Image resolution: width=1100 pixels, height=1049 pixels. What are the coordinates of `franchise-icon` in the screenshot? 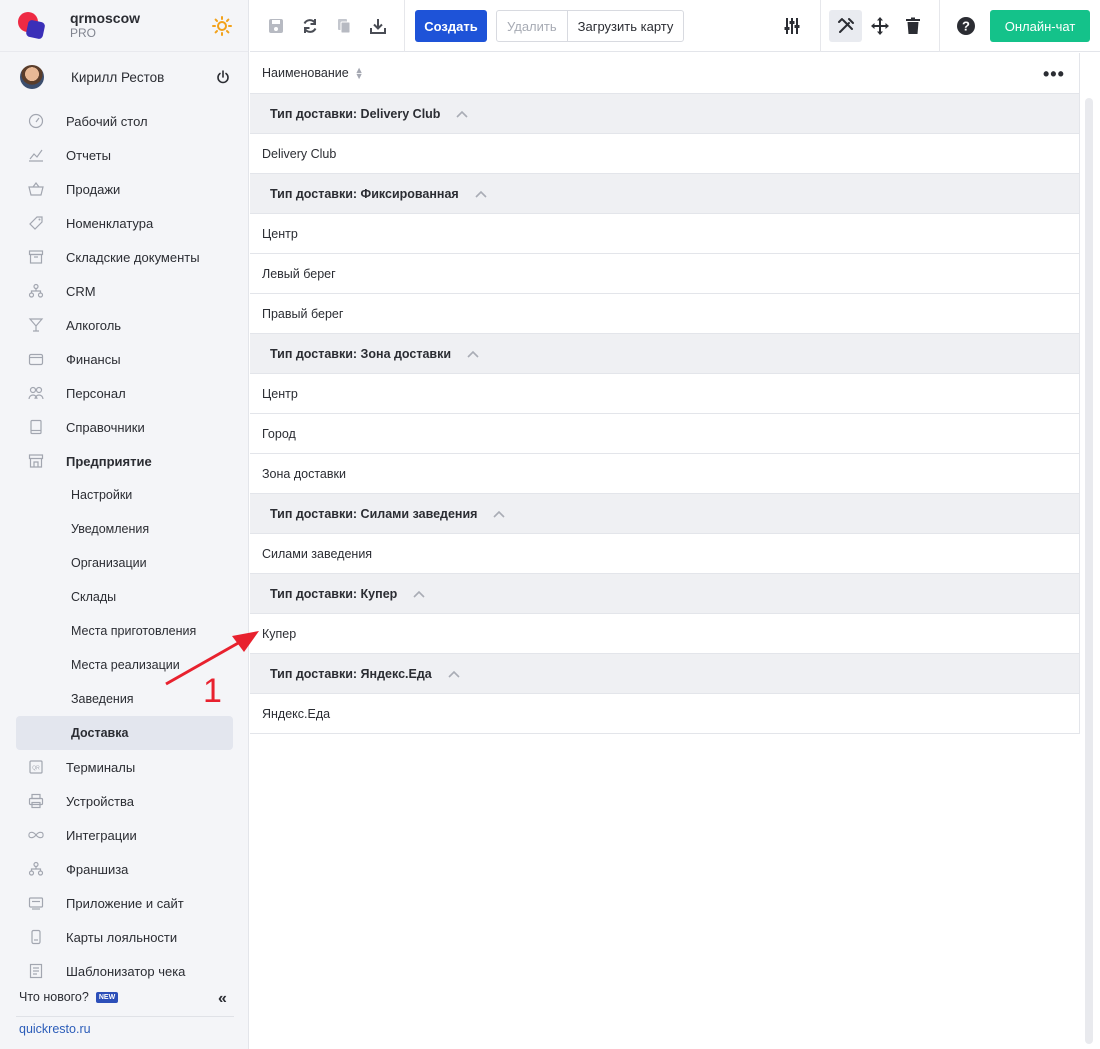 It's located at (36, 869).